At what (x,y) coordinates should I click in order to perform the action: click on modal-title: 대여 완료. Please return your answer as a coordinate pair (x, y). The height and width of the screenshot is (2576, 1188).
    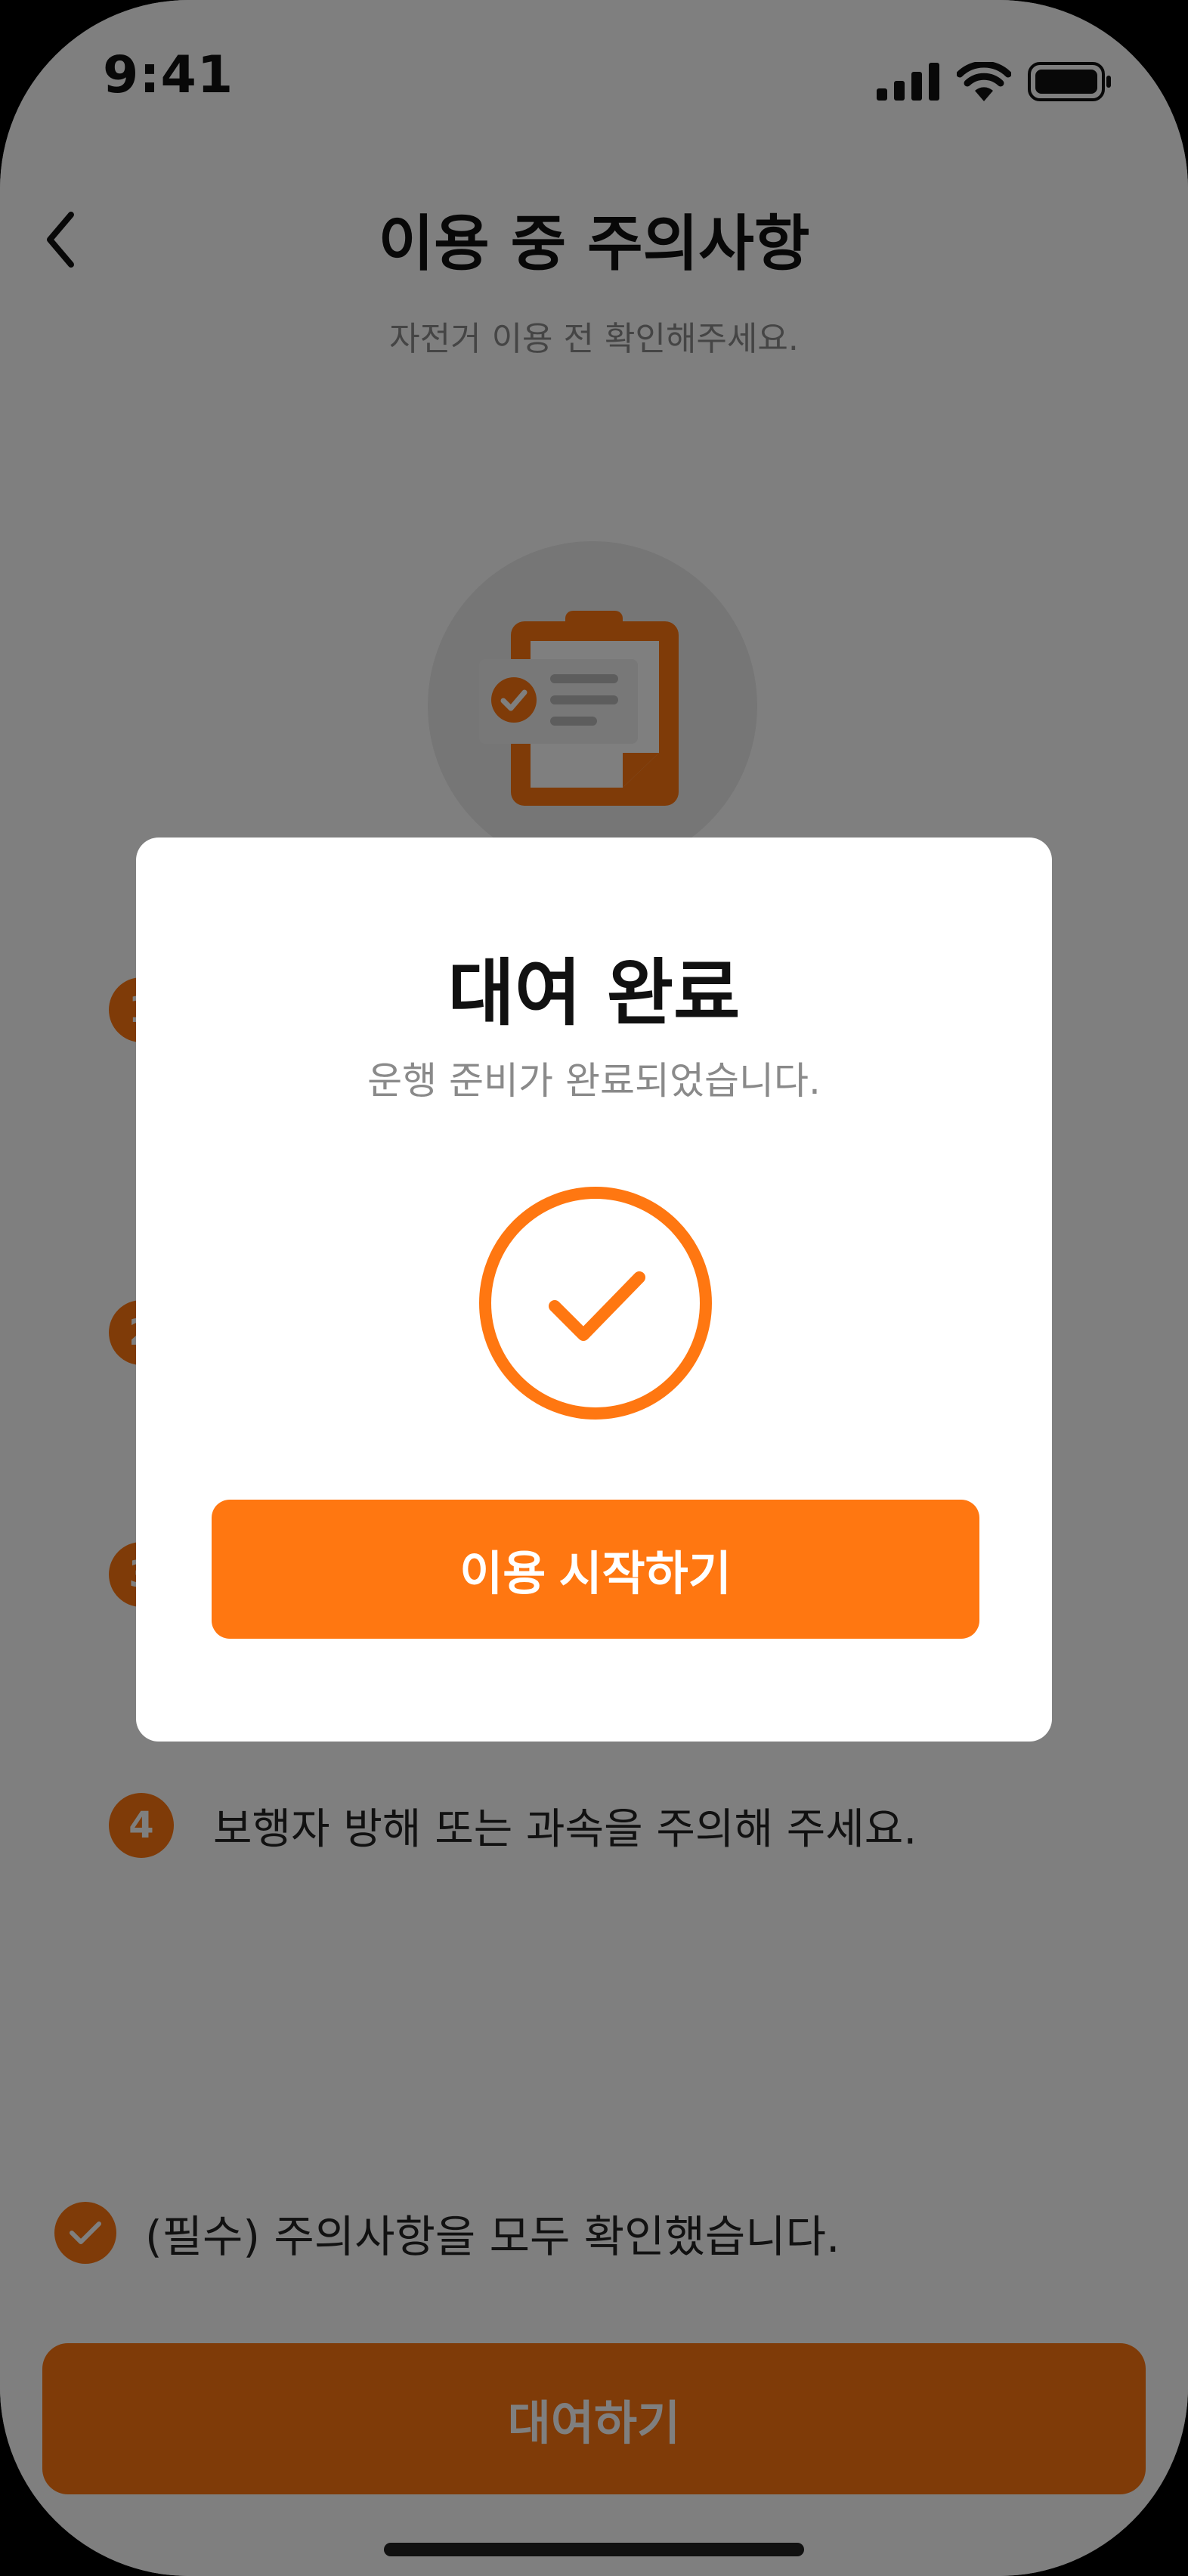
    Looking at the image, I should click on (594, 993).